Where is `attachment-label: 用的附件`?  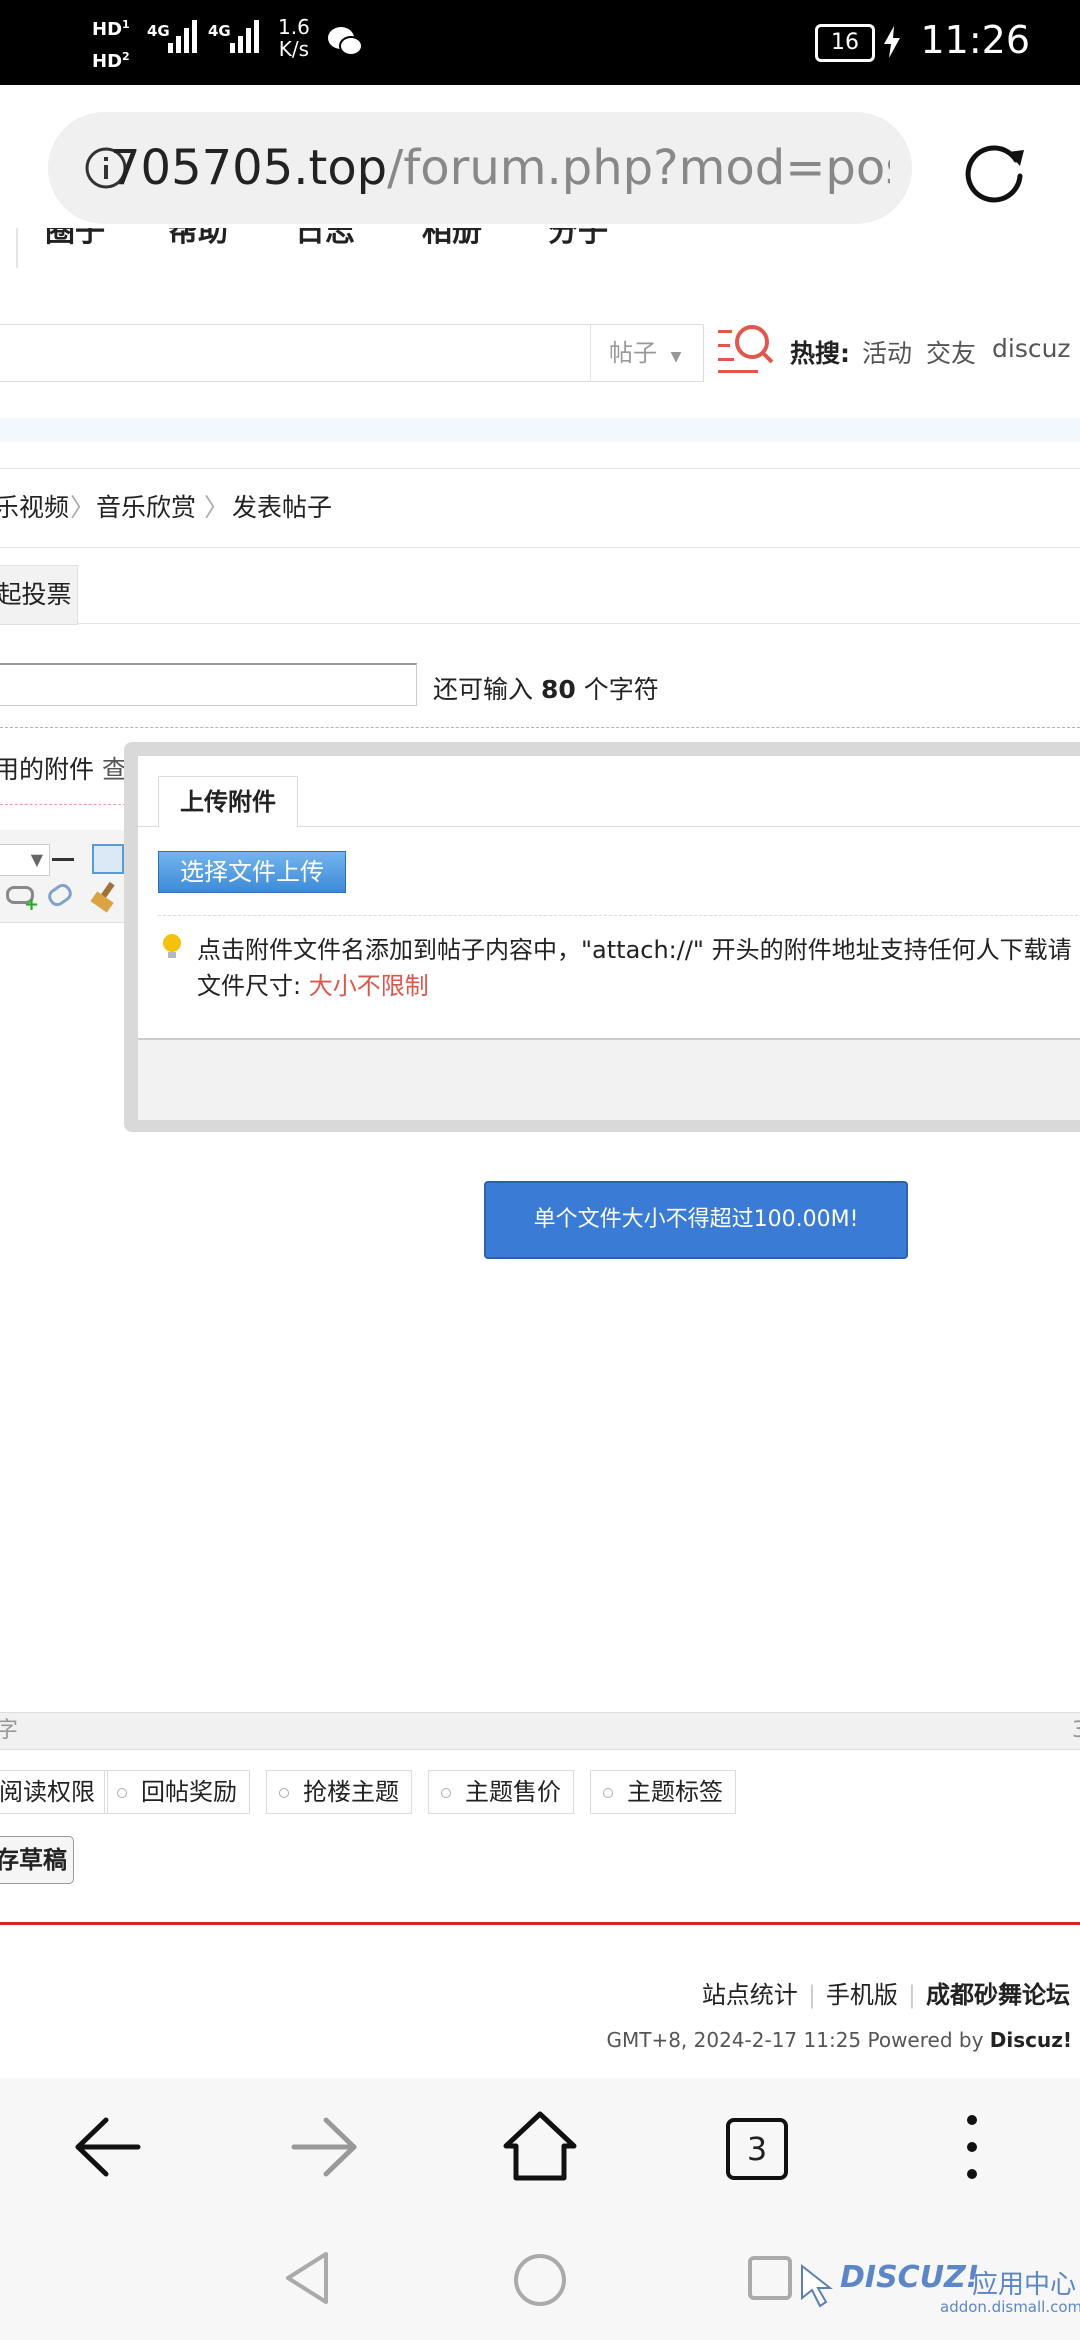 attachment-label: 用的附件 is located at coordinates (47, 769).